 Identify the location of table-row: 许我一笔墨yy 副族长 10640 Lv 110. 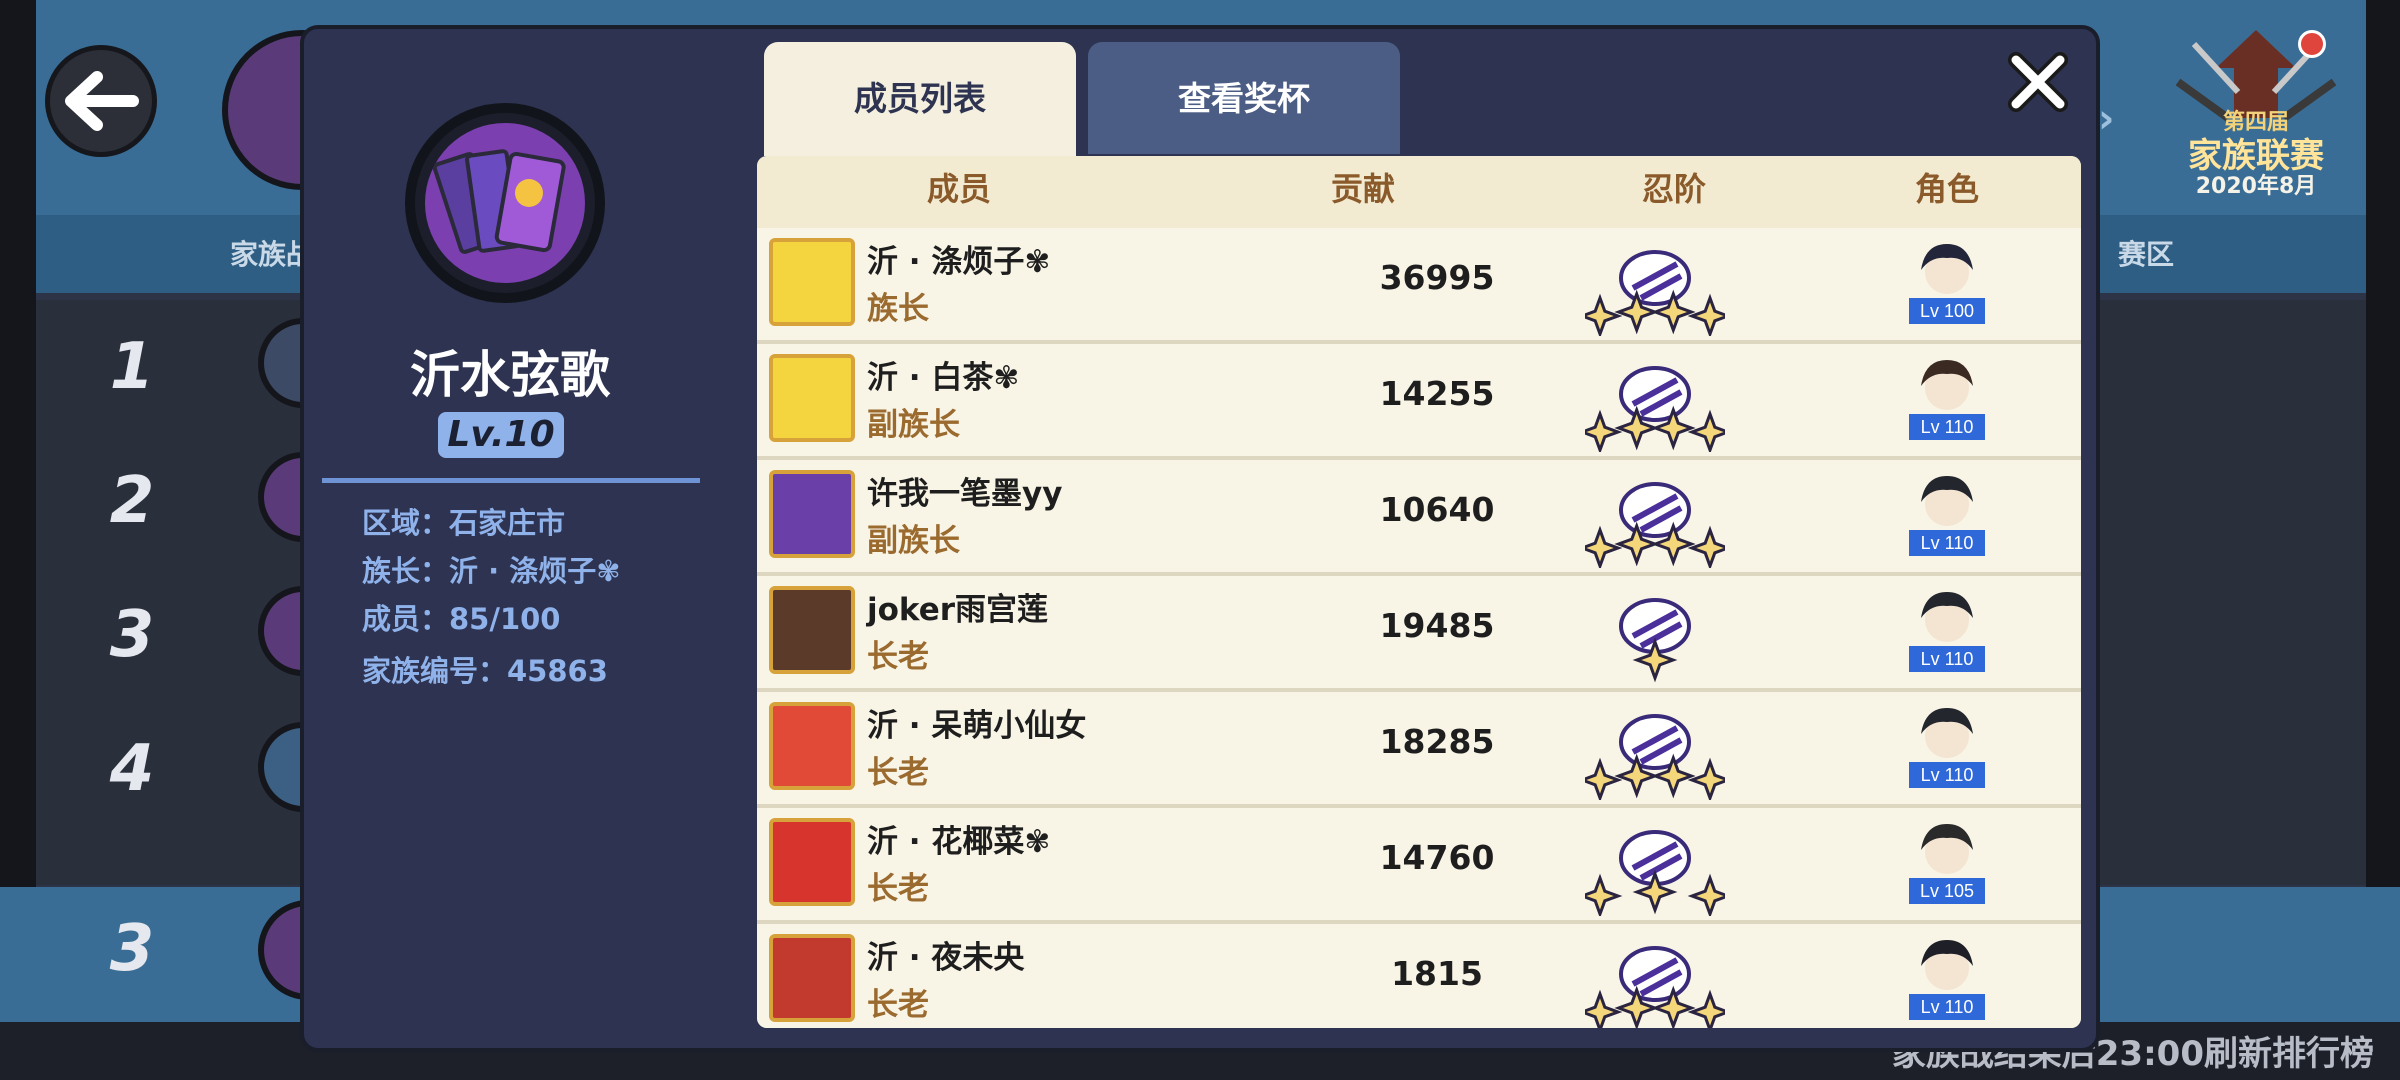
(1419, 518).